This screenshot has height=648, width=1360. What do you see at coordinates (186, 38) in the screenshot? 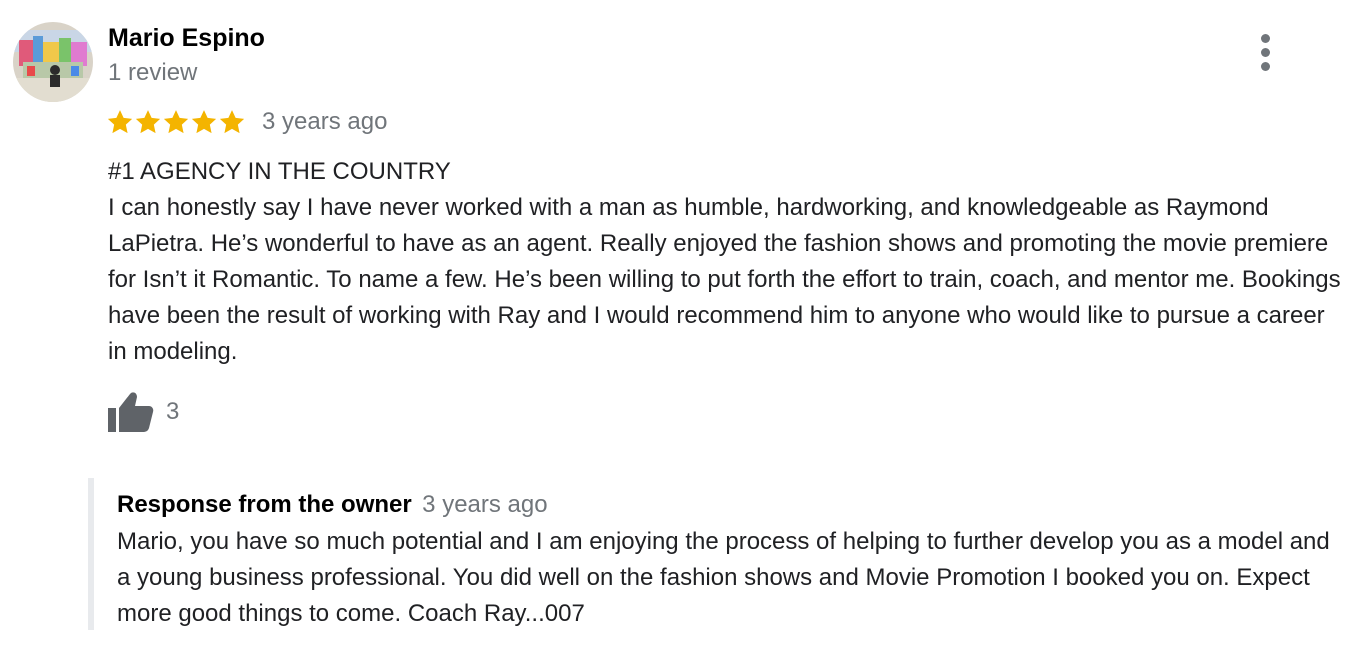
I see `author-name: Mario Espino` at bounding box center [186, 38].